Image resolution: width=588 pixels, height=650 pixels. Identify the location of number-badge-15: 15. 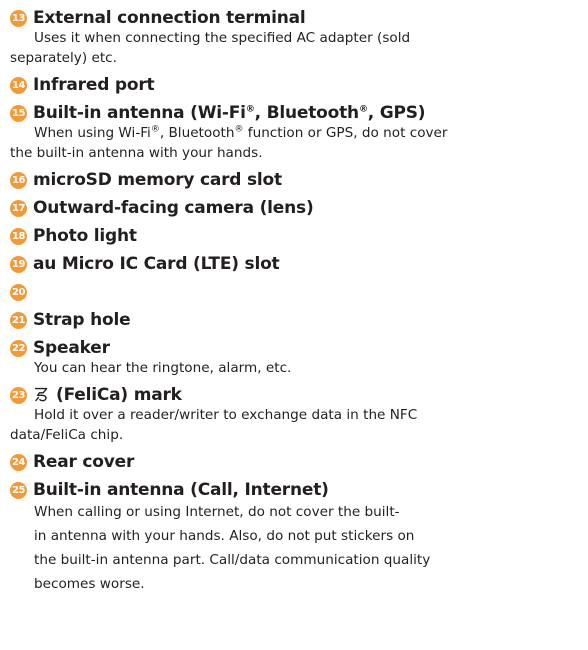
(18, 113).